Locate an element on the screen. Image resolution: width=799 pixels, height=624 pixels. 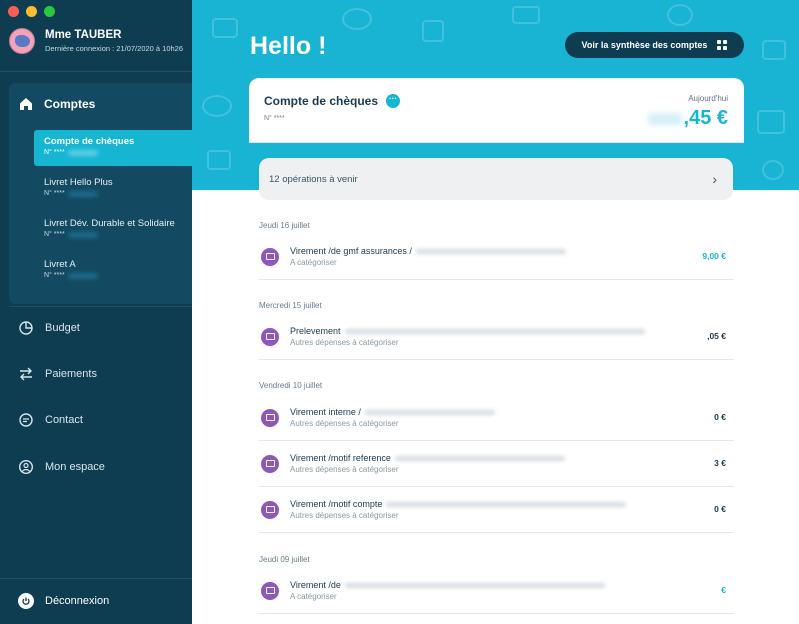
logout-label: Déconnexion is located at coordinates (77, 601).